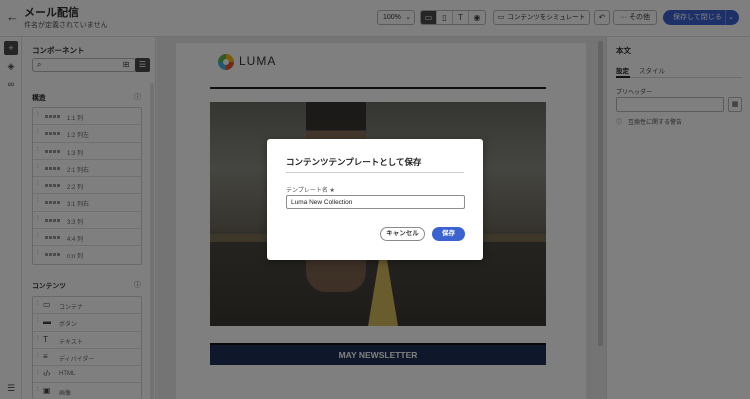 Image resolution: width=750 pixels, height=399 pixels. What do you see at coordinates (448, 234) in the screenshot?
I see `save-button: 保存` at bounding box center [448, 234].